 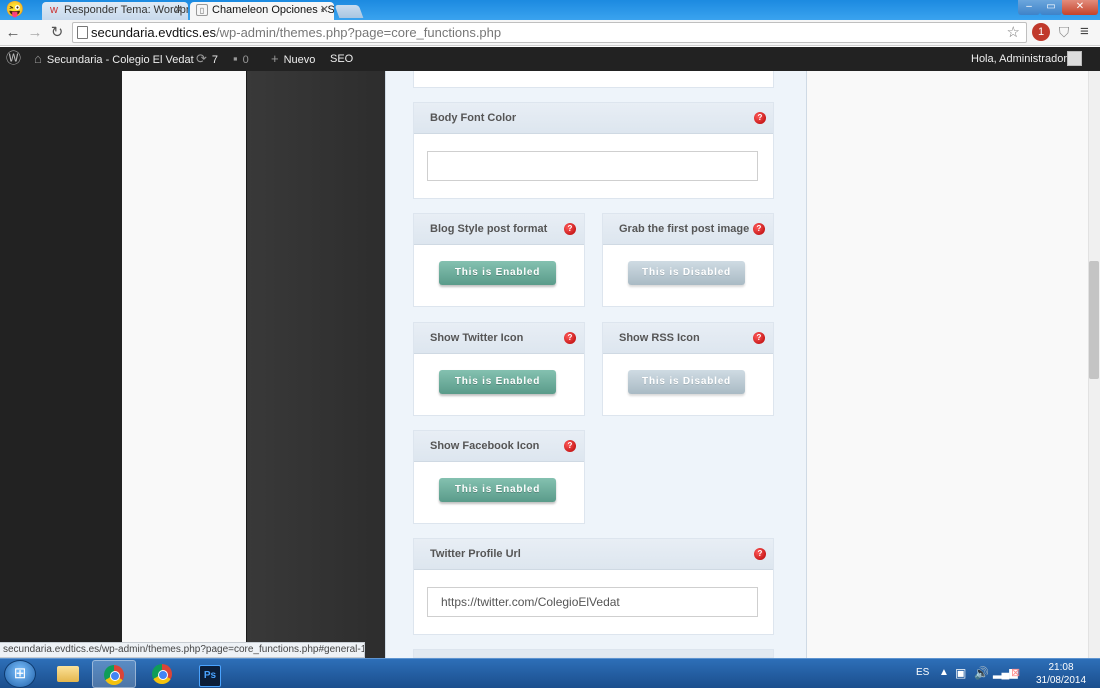 What do you see at coordinates (35, 33) in the screenshot?
I see `forward-arrow-icon: →` at bounding box center [35, 33].